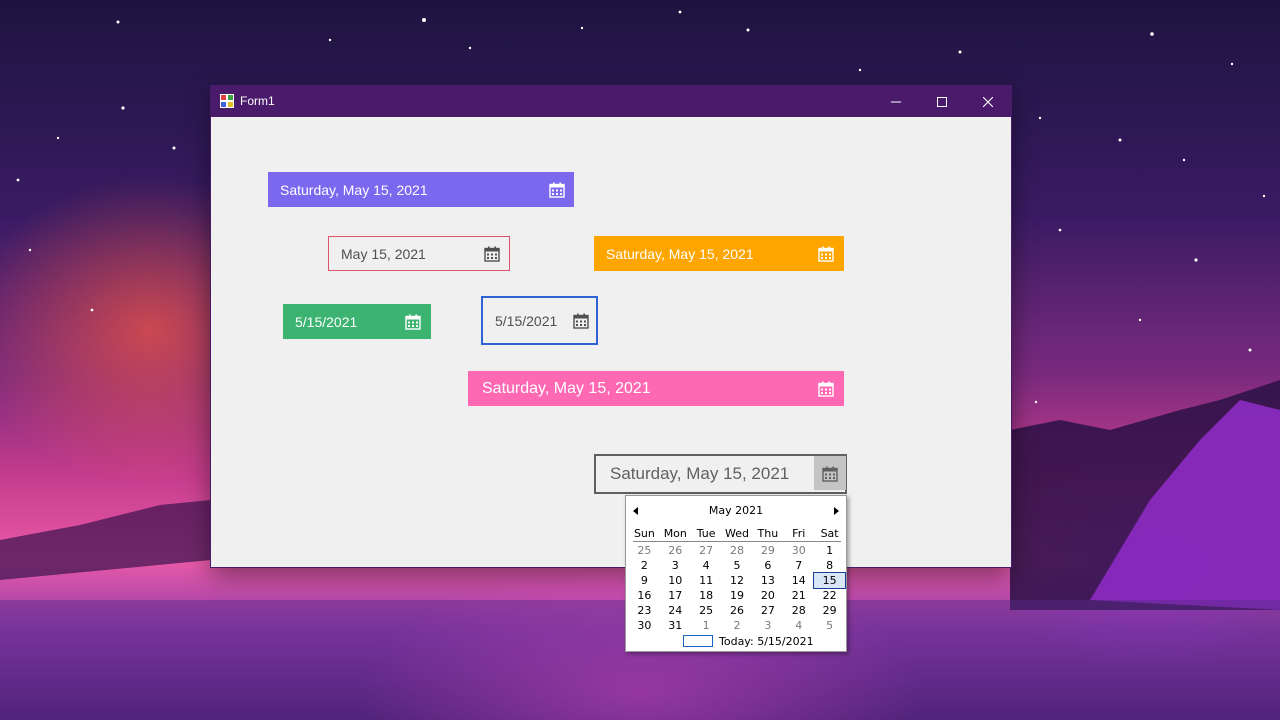 This screenshot has height=720, width=1280. Describe the element at coordinates (257, 101) in the screenshot. I see `window-title: Form1` at that location.